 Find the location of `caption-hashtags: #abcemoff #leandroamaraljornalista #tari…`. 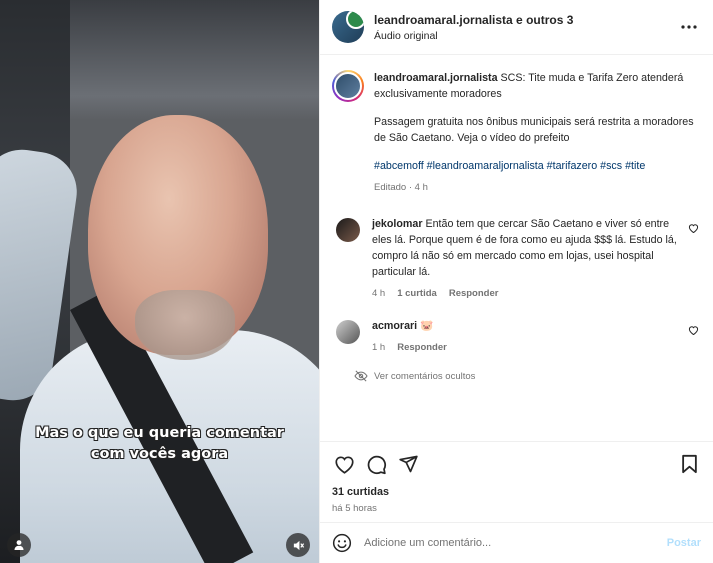

caption-hashtags: #abcemoff #leandroamaraljornalista #tari… is located at coordinates (537, 166).